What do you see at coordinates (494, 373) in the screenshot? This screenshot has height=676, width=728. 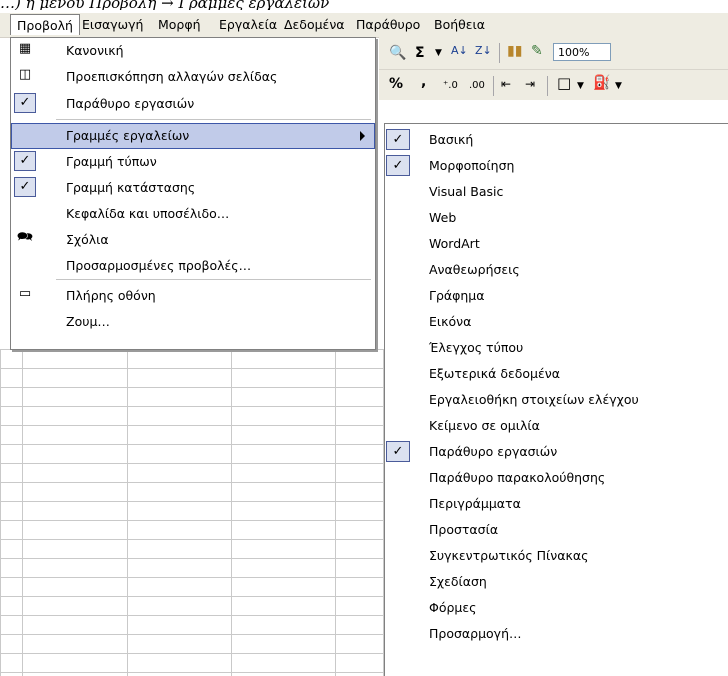 I see `toolbar-toggle-label: Εξωτερικά δεδομένα` at bounding box center [494, 373].